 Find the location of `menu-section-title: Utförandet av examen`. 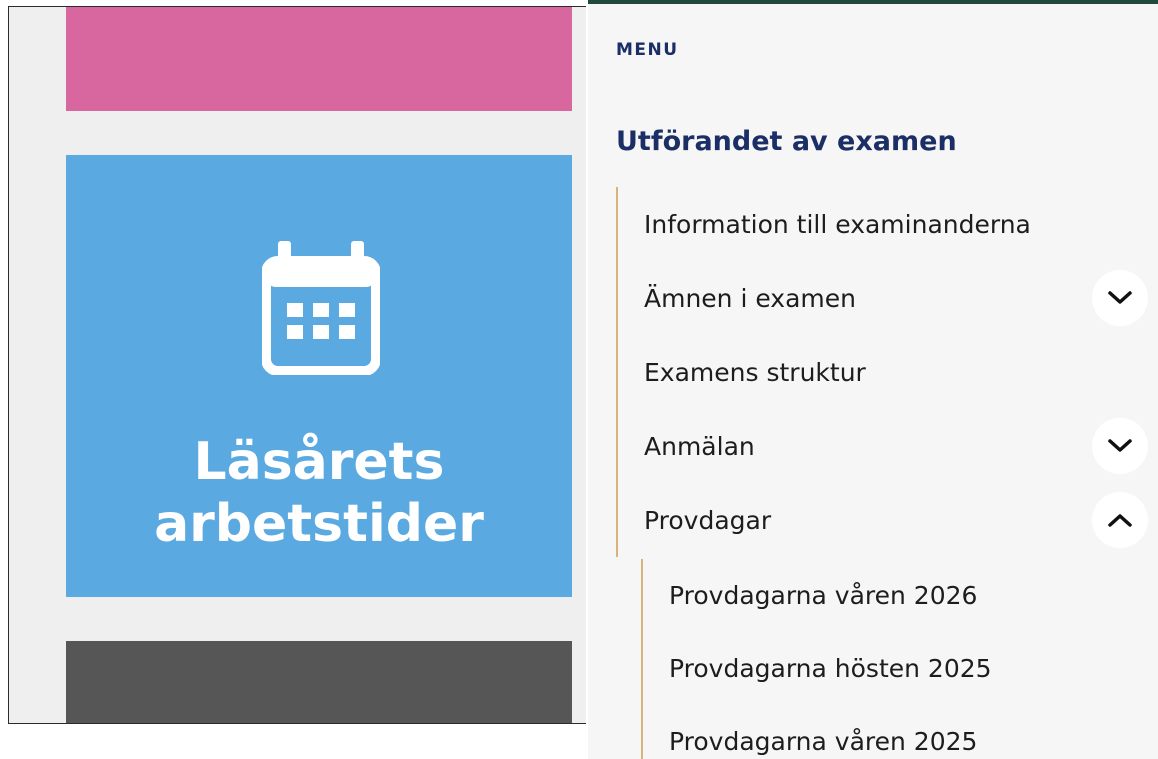

menu-section-title: Utförandet av examen is located at coordinates (786, 141).